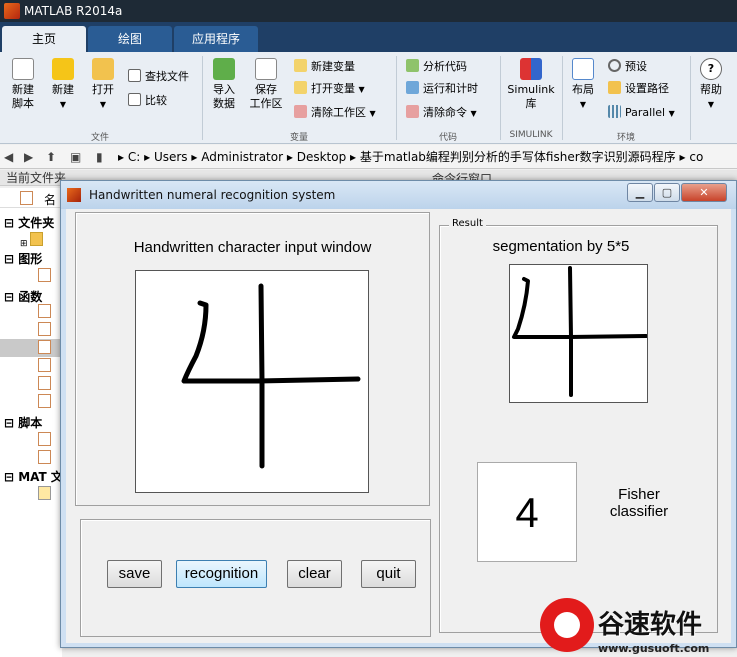 The height and width of the screenshot is (657, 737). Describe the element at coordinates (412, 87) in the screenshot. I see `run-and-time-icon` at that location.